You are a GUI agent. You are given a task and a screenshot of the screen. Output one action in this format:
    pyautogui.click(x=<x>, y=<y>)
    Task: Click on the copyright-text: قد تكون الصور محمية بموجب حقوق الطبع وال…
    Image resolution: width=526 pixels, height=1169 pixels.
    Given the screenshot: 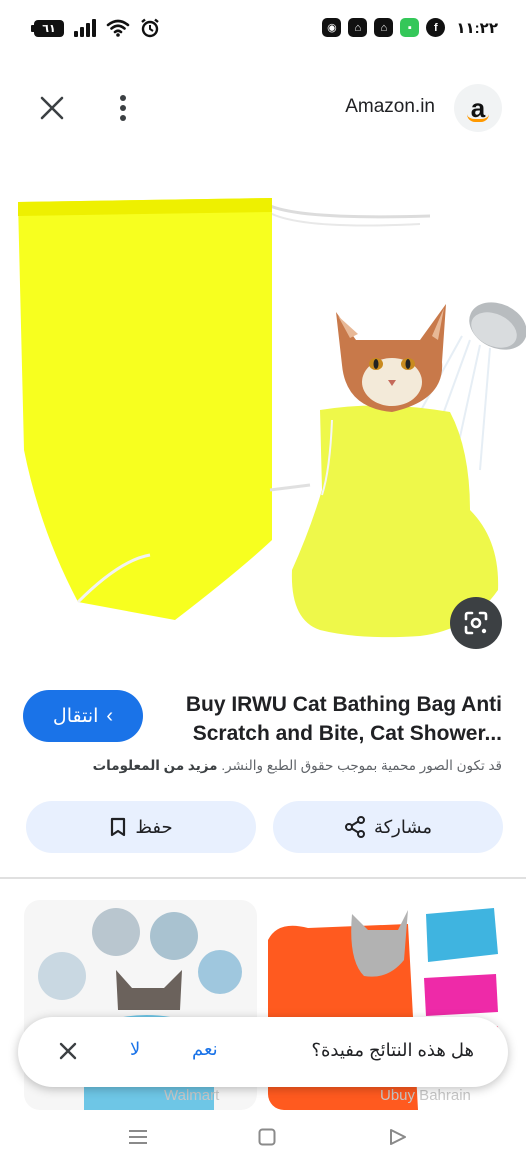 What is the action you would take?
    pyautogui.click(x=361, y=765)
    